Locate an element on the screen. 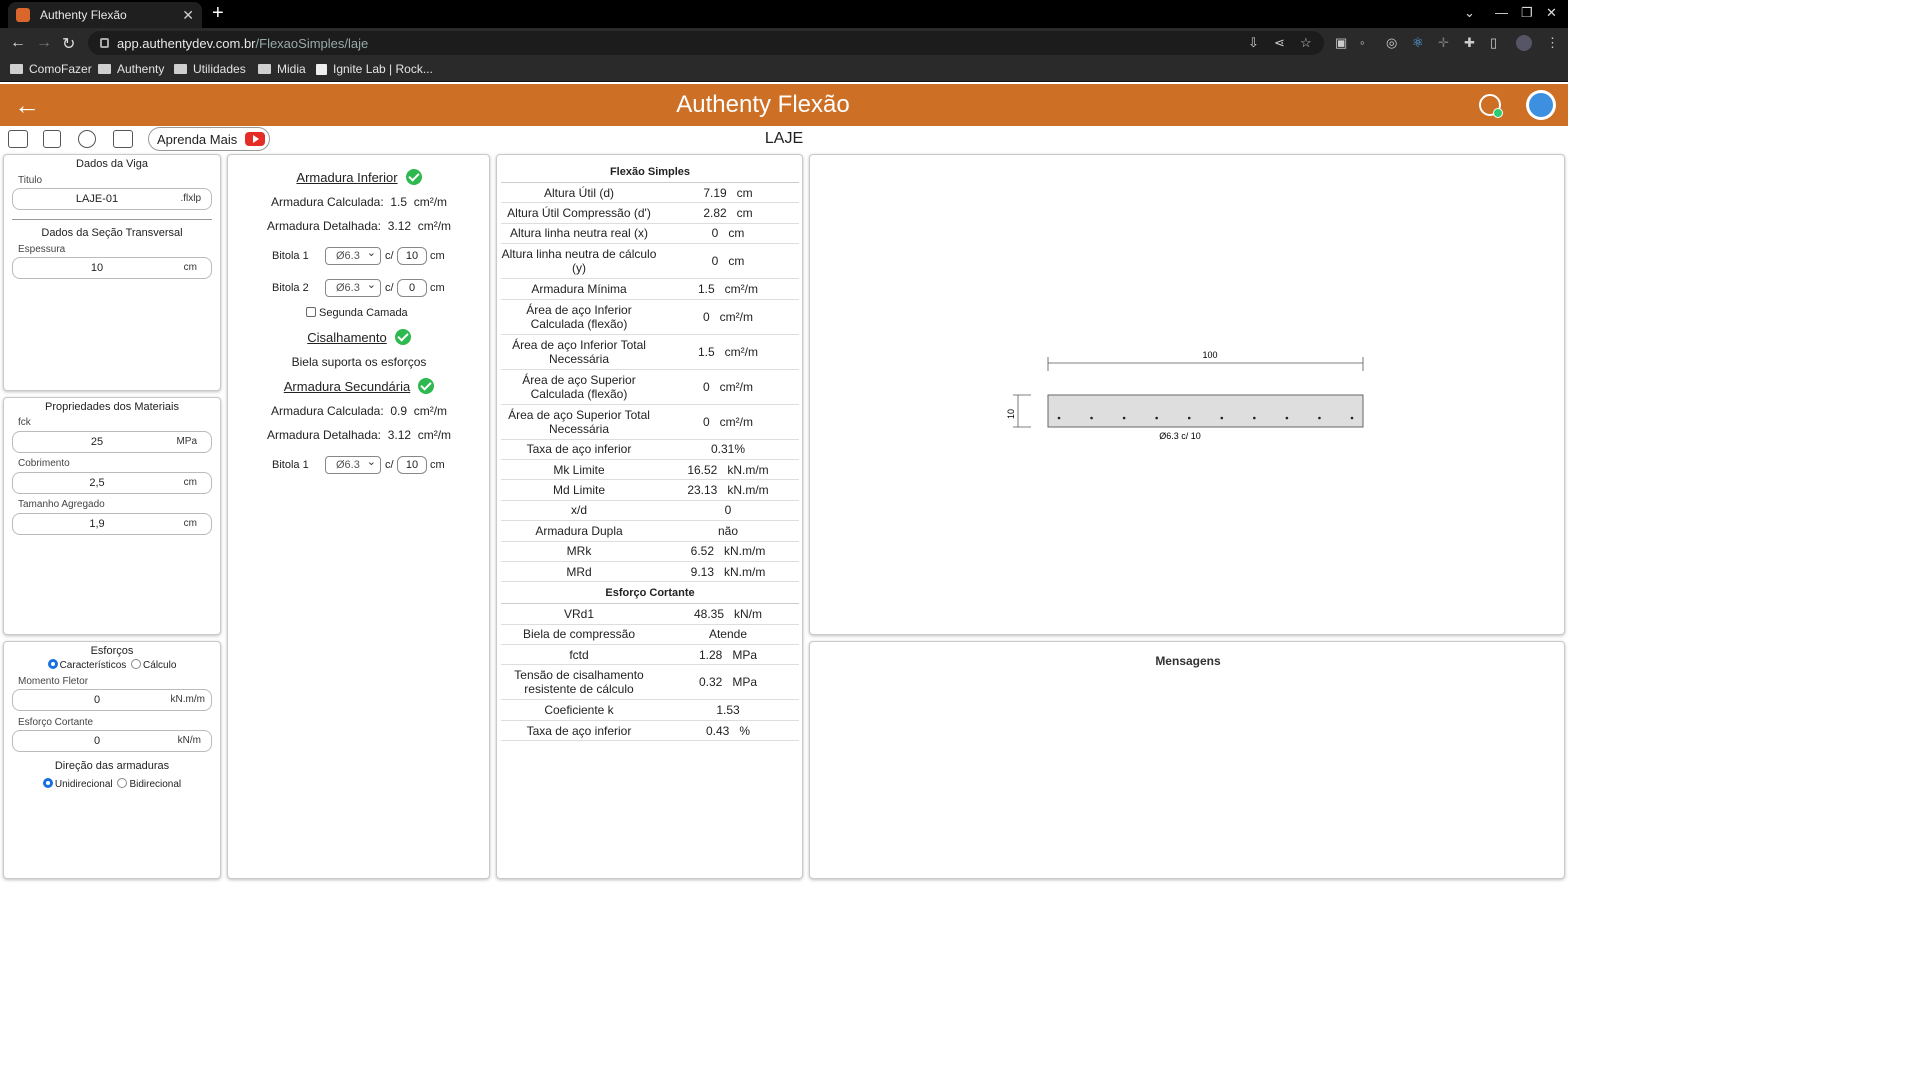 The height and width of the screenshot is (1080, 1920). learn-more-button: Aprenda Mais is located at coordinates (209, 139).